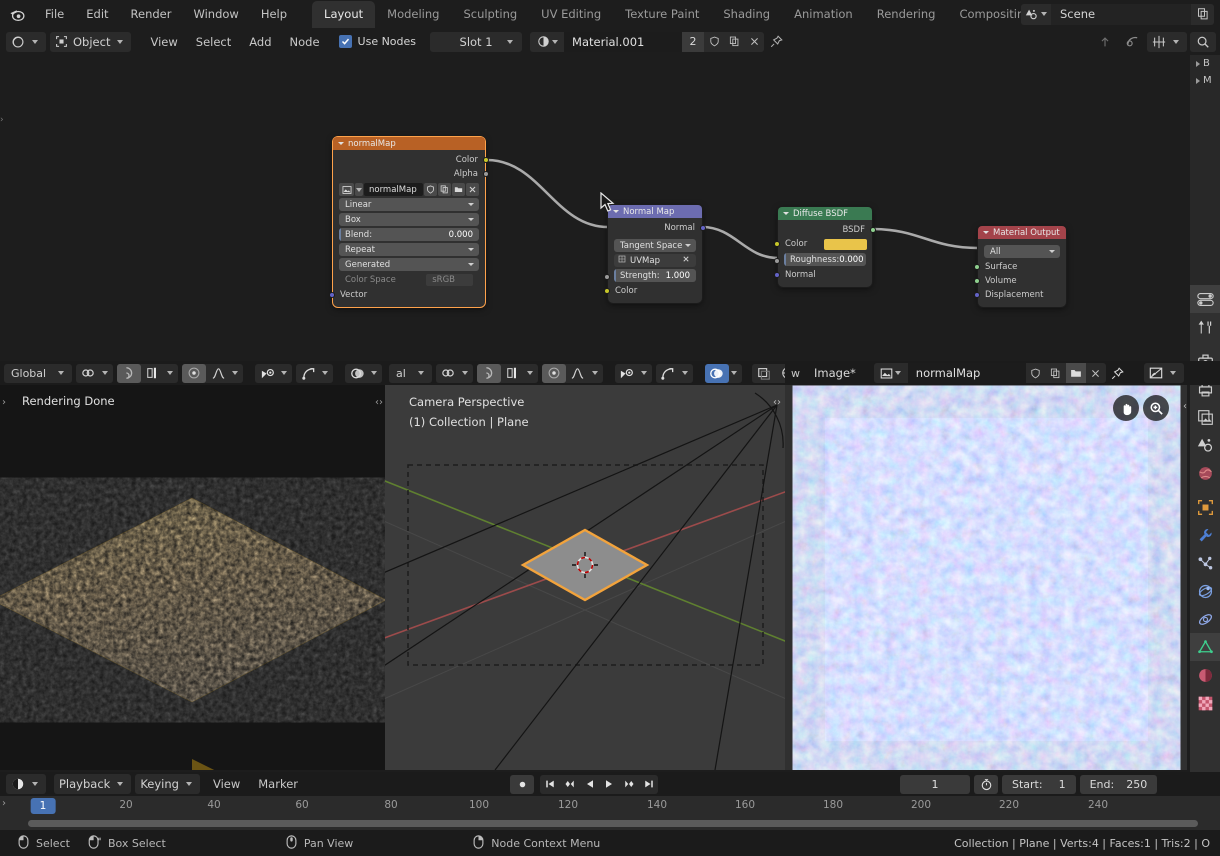 This screenshot has height=856, width=1220. I want to click on source-dropdown: Generated, so click(409, 264).